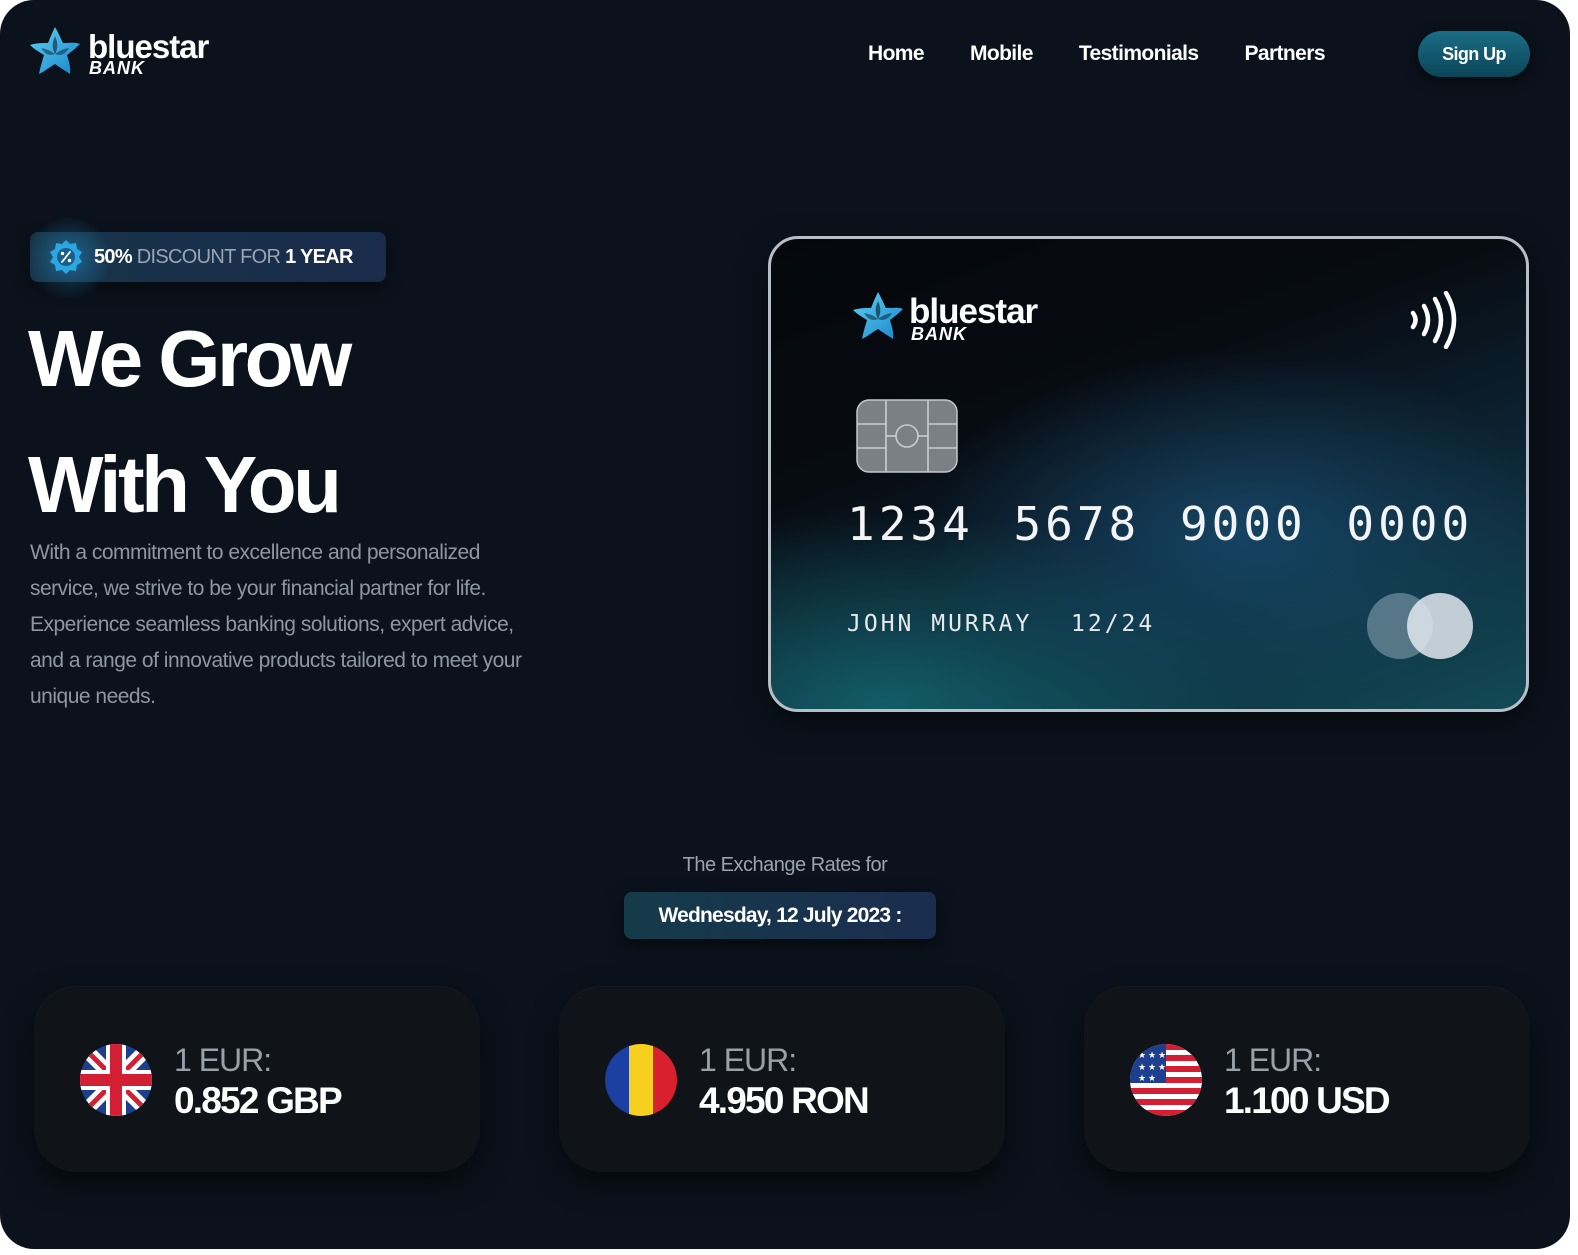 This screenshot has width=1578, height=1255. I want to click on exchange-date: Wednesday, 12 July 2023 :, so click(780, 915).